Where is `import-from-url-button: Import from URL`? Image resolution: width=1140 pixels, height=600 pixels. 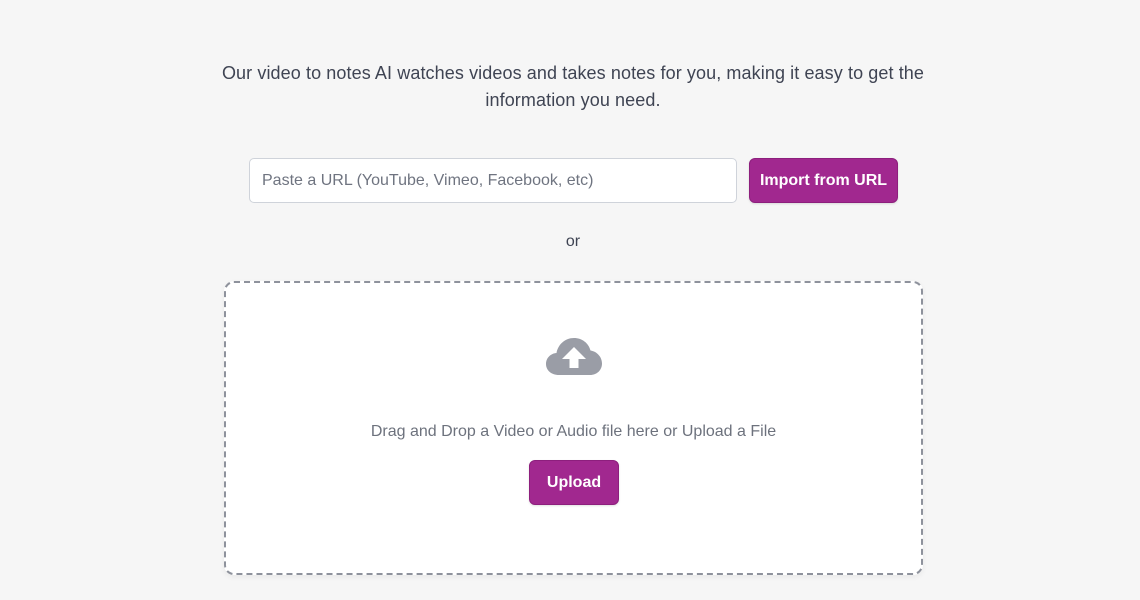 import-from-url-button: Import from URL is located at coordinates (823, 180).